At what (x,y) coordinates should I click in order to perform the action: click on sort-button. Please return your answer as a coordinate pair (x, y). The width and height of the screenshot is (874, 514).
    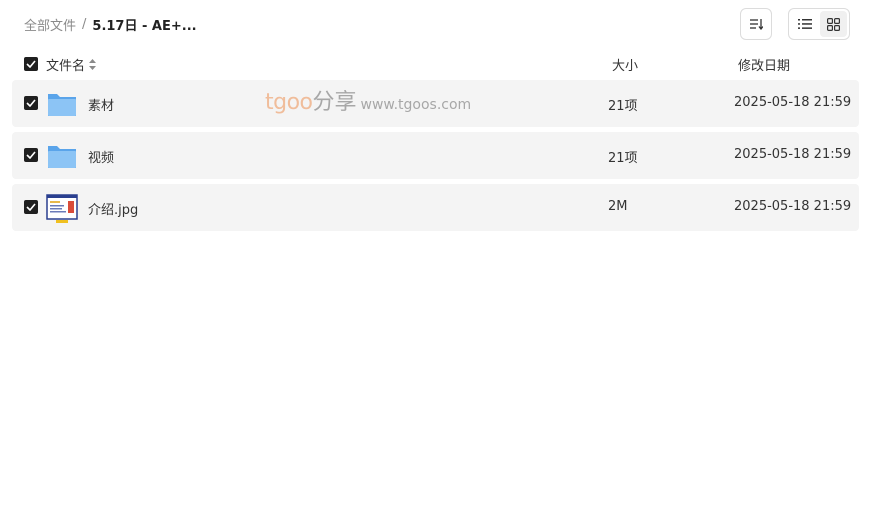
    Looking at the image, I should click on (756, 24).